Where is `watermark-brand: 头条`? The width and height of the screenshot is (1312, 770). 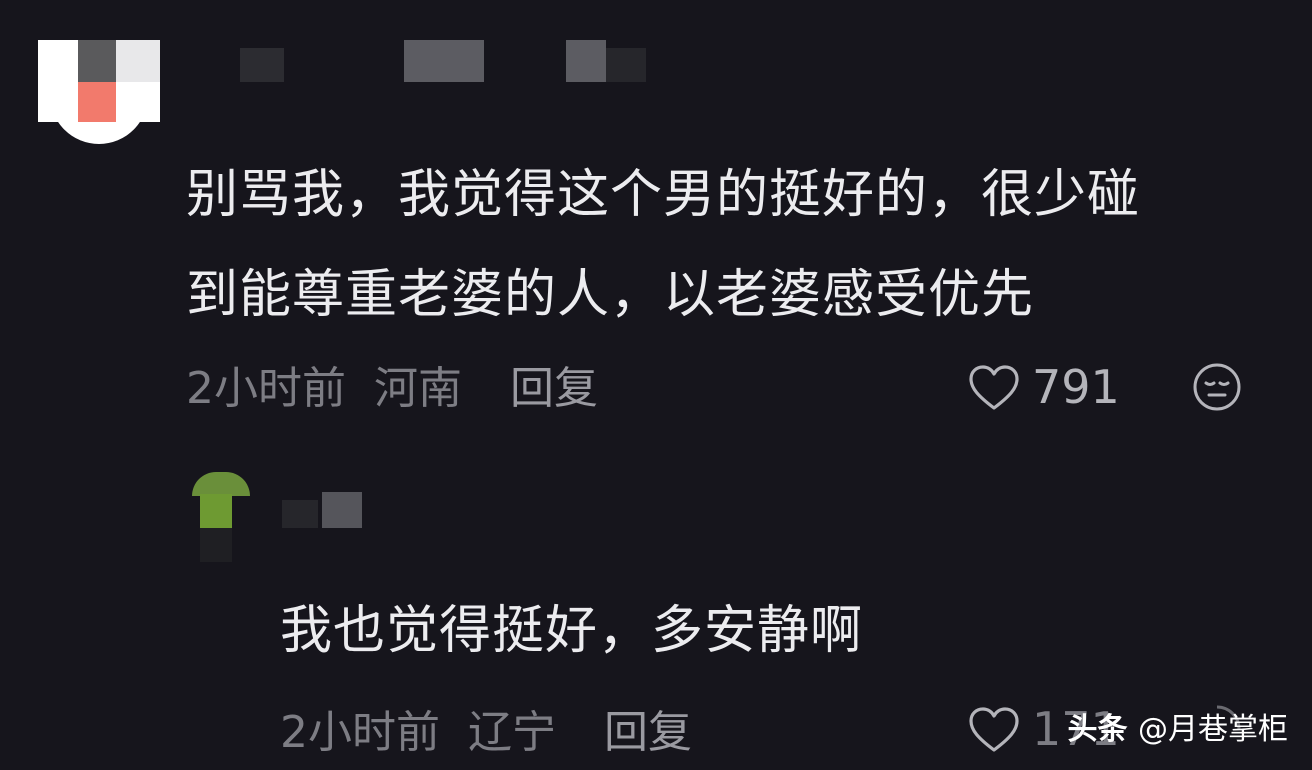
watermark-brand: 头条 is located at coordinates (1097, 729).